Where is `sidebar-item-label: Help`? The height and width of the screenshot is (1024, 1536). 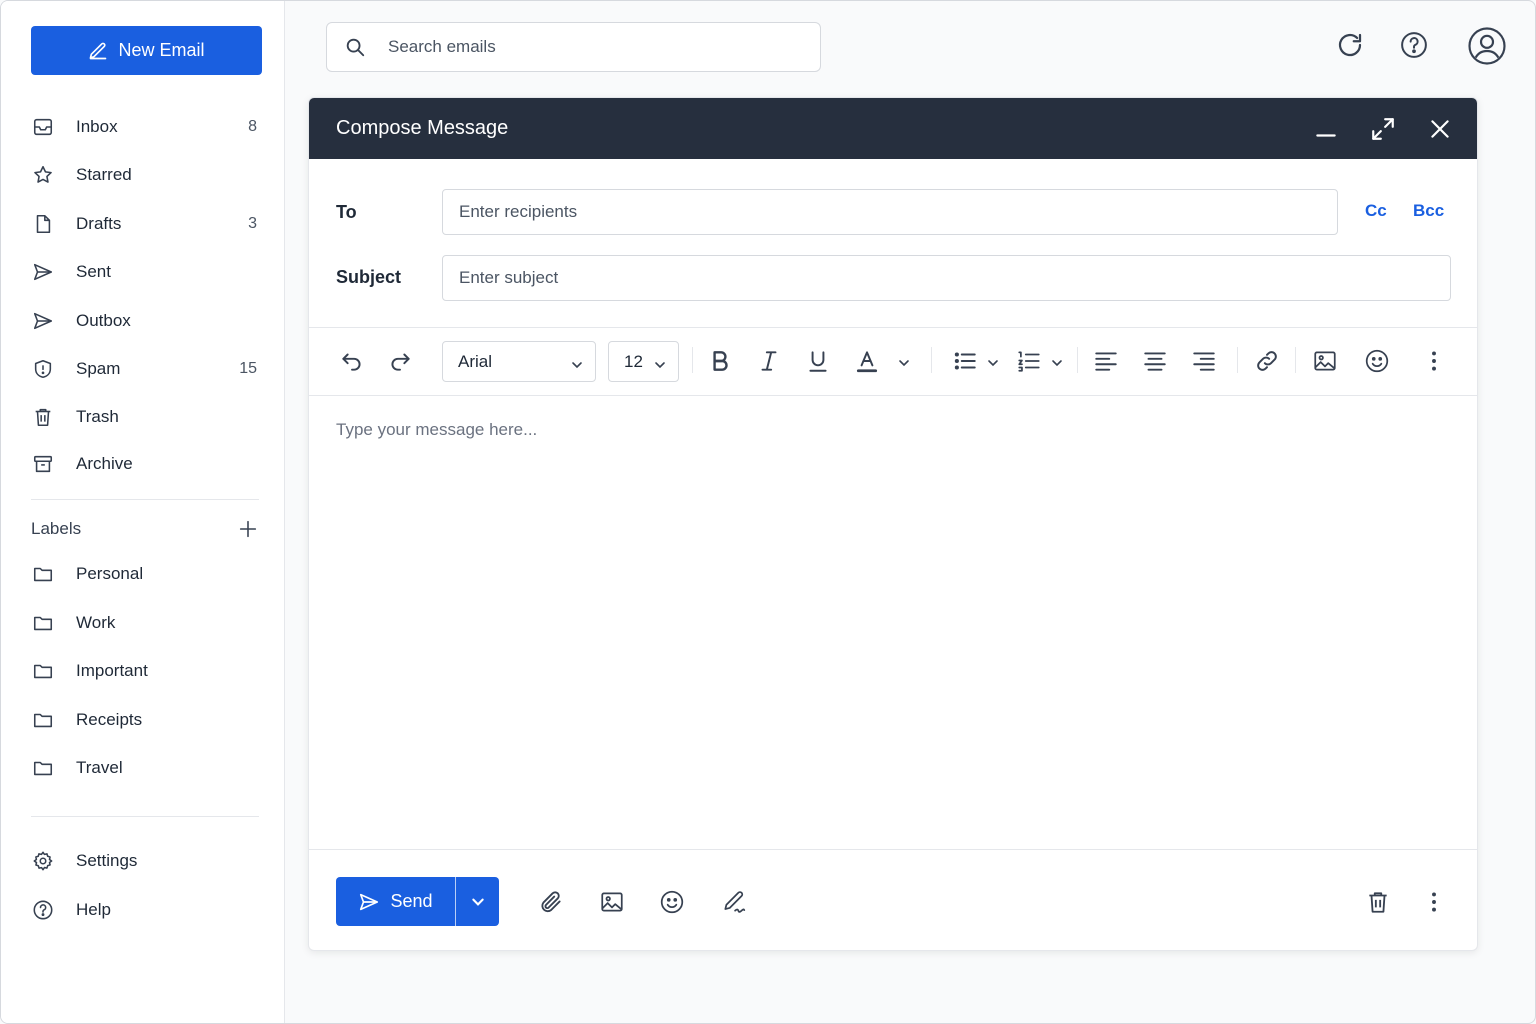 sidebar-item-label: Help is located at coordinates (93, 909).